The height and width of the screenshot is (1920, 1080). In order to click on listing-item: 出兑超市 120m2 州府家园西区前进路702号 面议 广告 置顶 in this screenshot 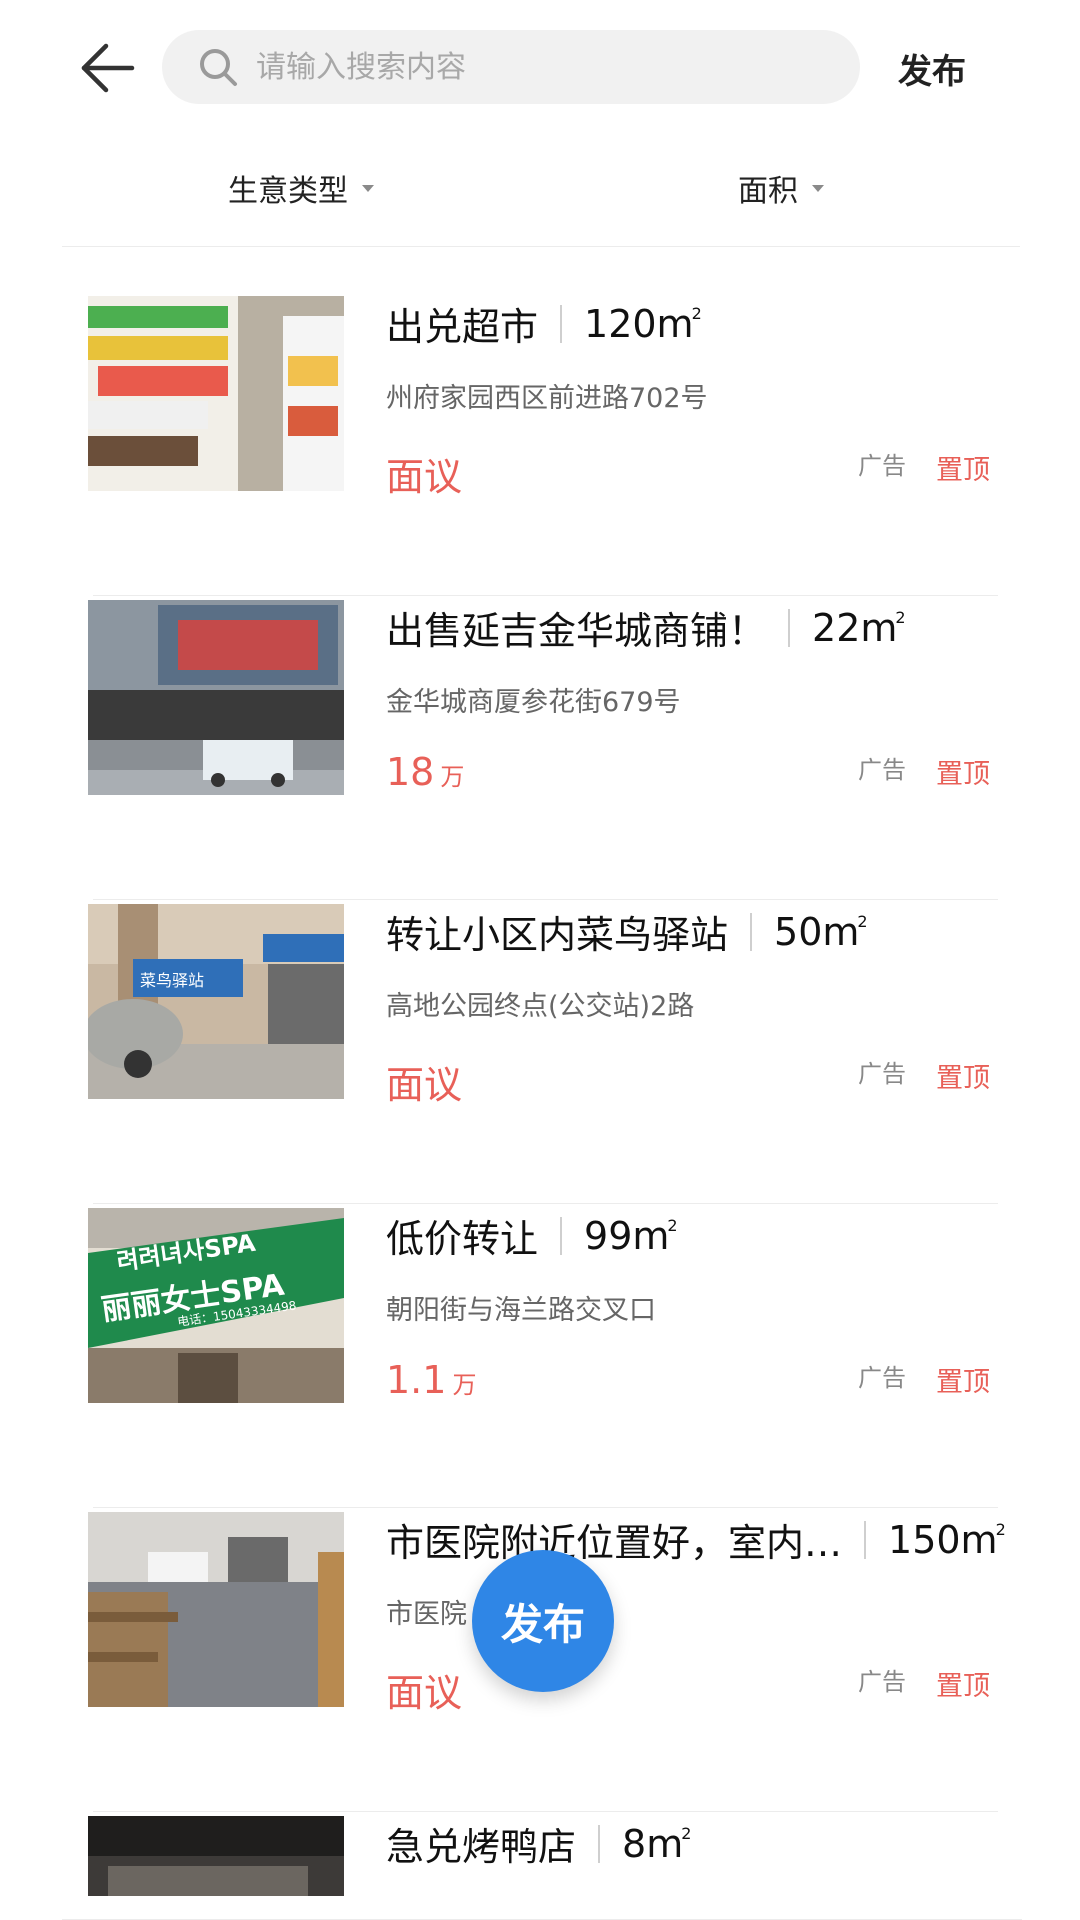, I will do `click(548, 446)`.